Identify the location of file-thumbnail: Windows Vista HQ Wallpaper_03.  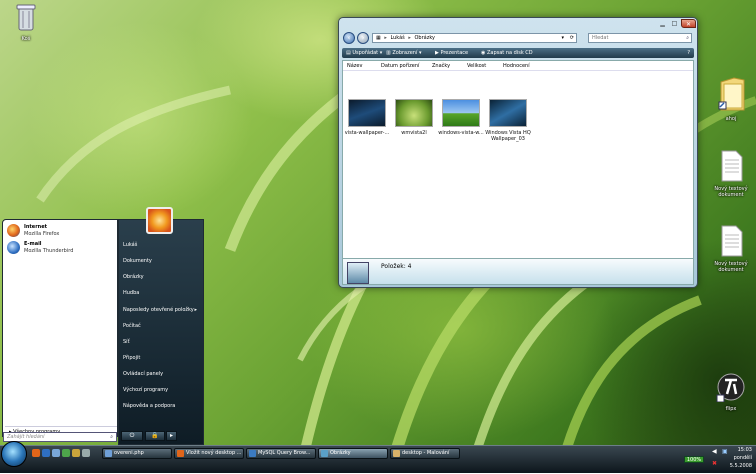
(508, 120).